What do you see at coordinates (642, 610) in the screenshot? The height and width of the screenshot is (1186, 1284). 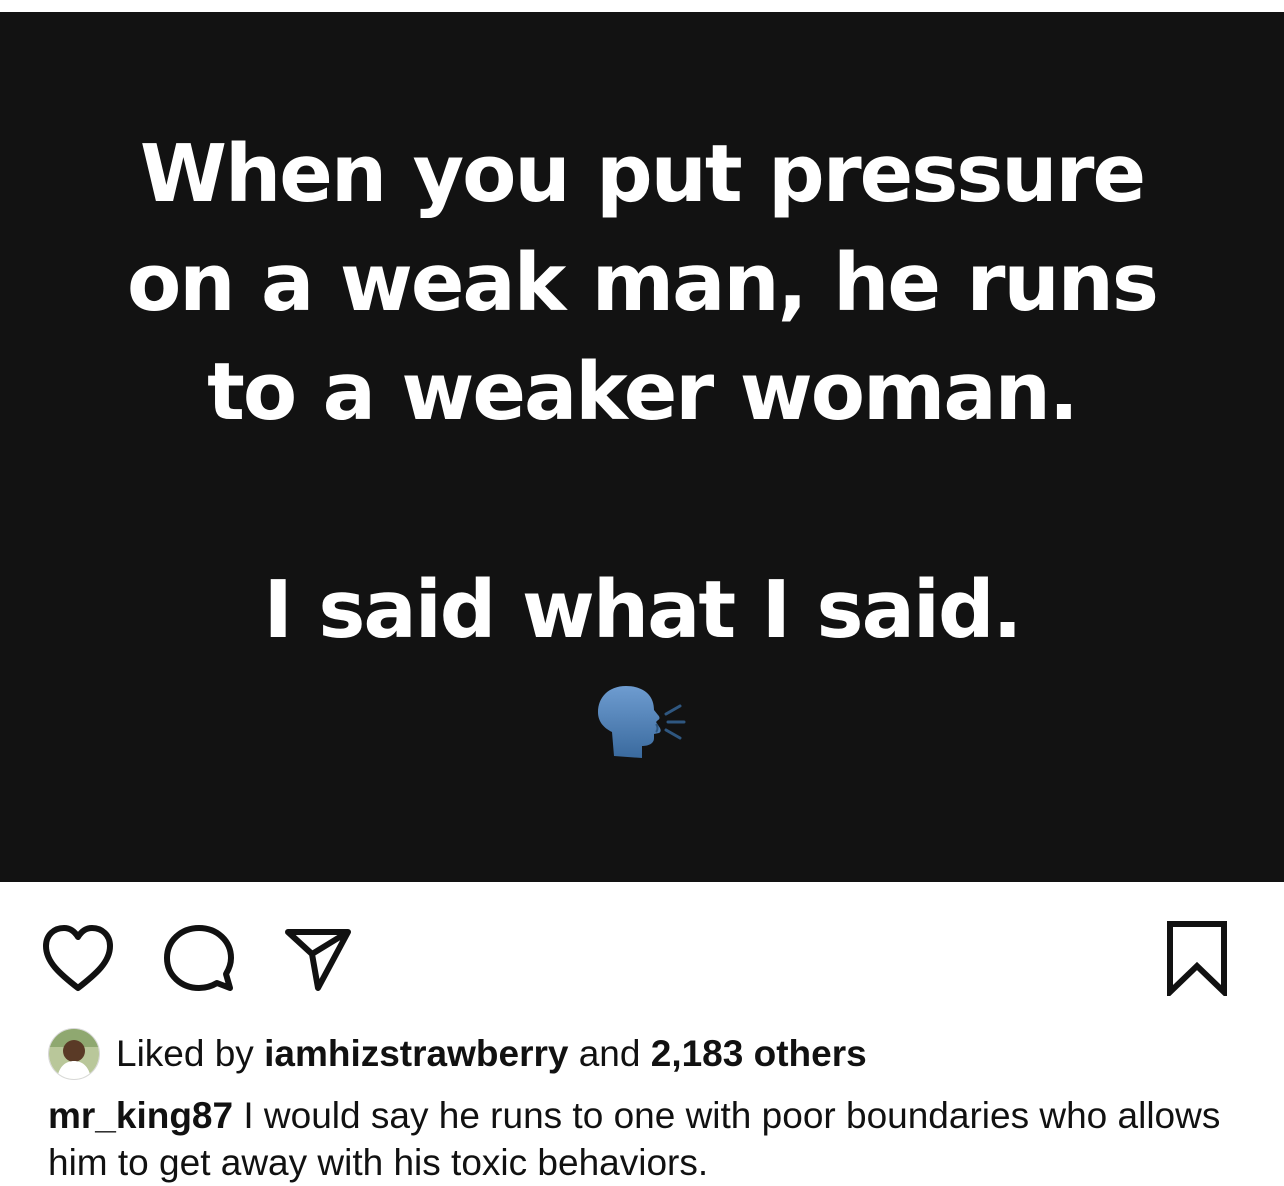 I see `quote-line-4: I said what I said.` at bounding box center [642, 610].